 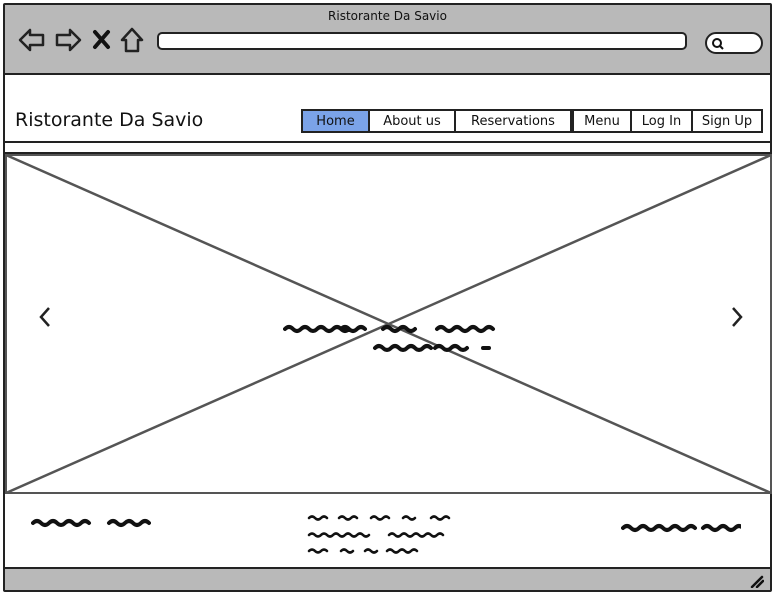 What do you see at coordinates (335, 121) in the screenshot?
I see `nav-home: Home` at bounding box center [335, 121].